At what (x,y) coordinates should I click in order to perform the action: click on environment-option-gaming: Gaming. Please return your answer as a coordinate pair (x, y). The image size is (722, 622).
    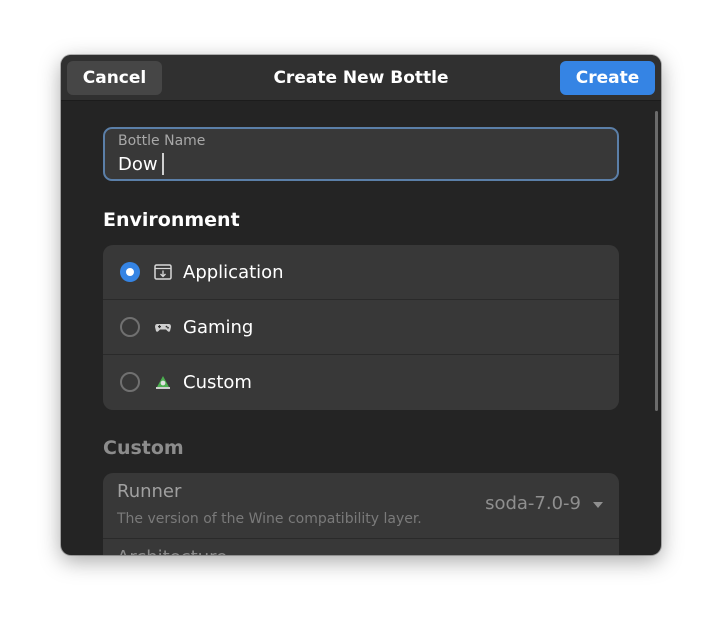
    Looking at the image, I should click on (361, 327).